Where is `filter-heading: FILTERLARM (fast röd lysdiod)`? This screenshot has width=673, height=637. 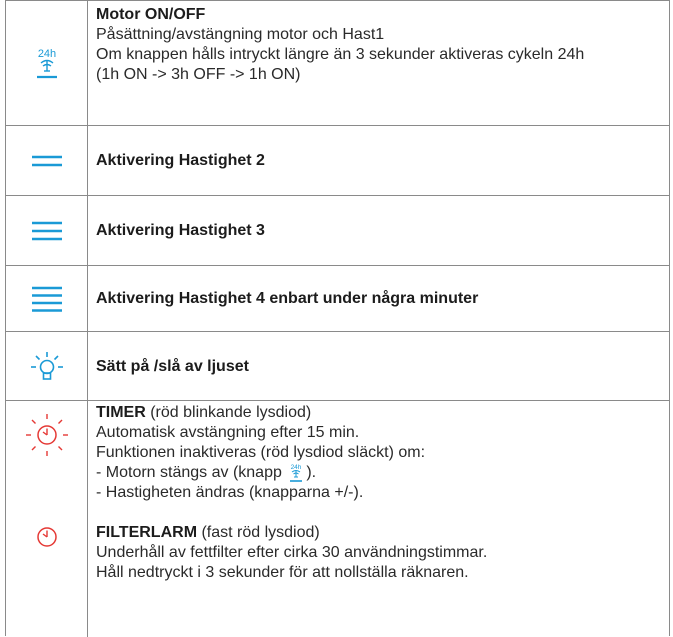 filter-heading: FILTERLARM (fast röd lysdiod) is located at coordinates (380, 533).